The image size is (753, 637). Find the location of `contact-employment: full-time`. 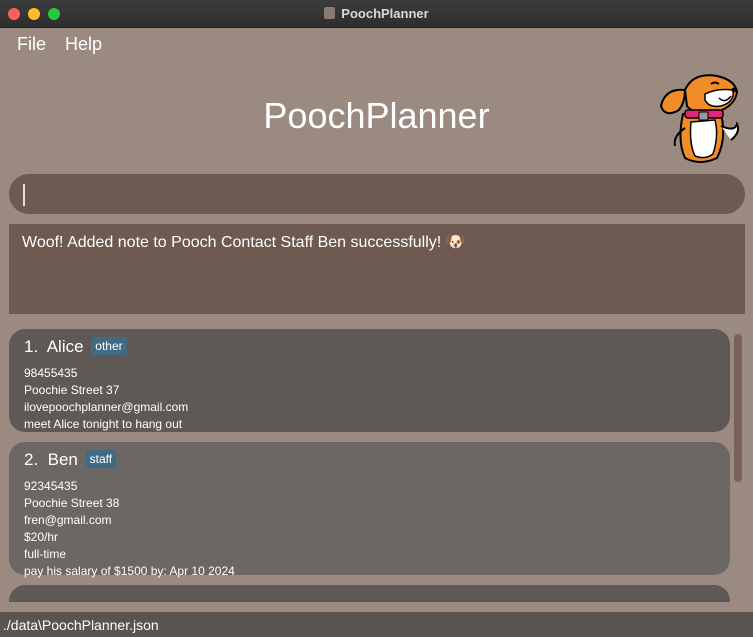

contact-employment: full-time is located at coordinates (45, 554).